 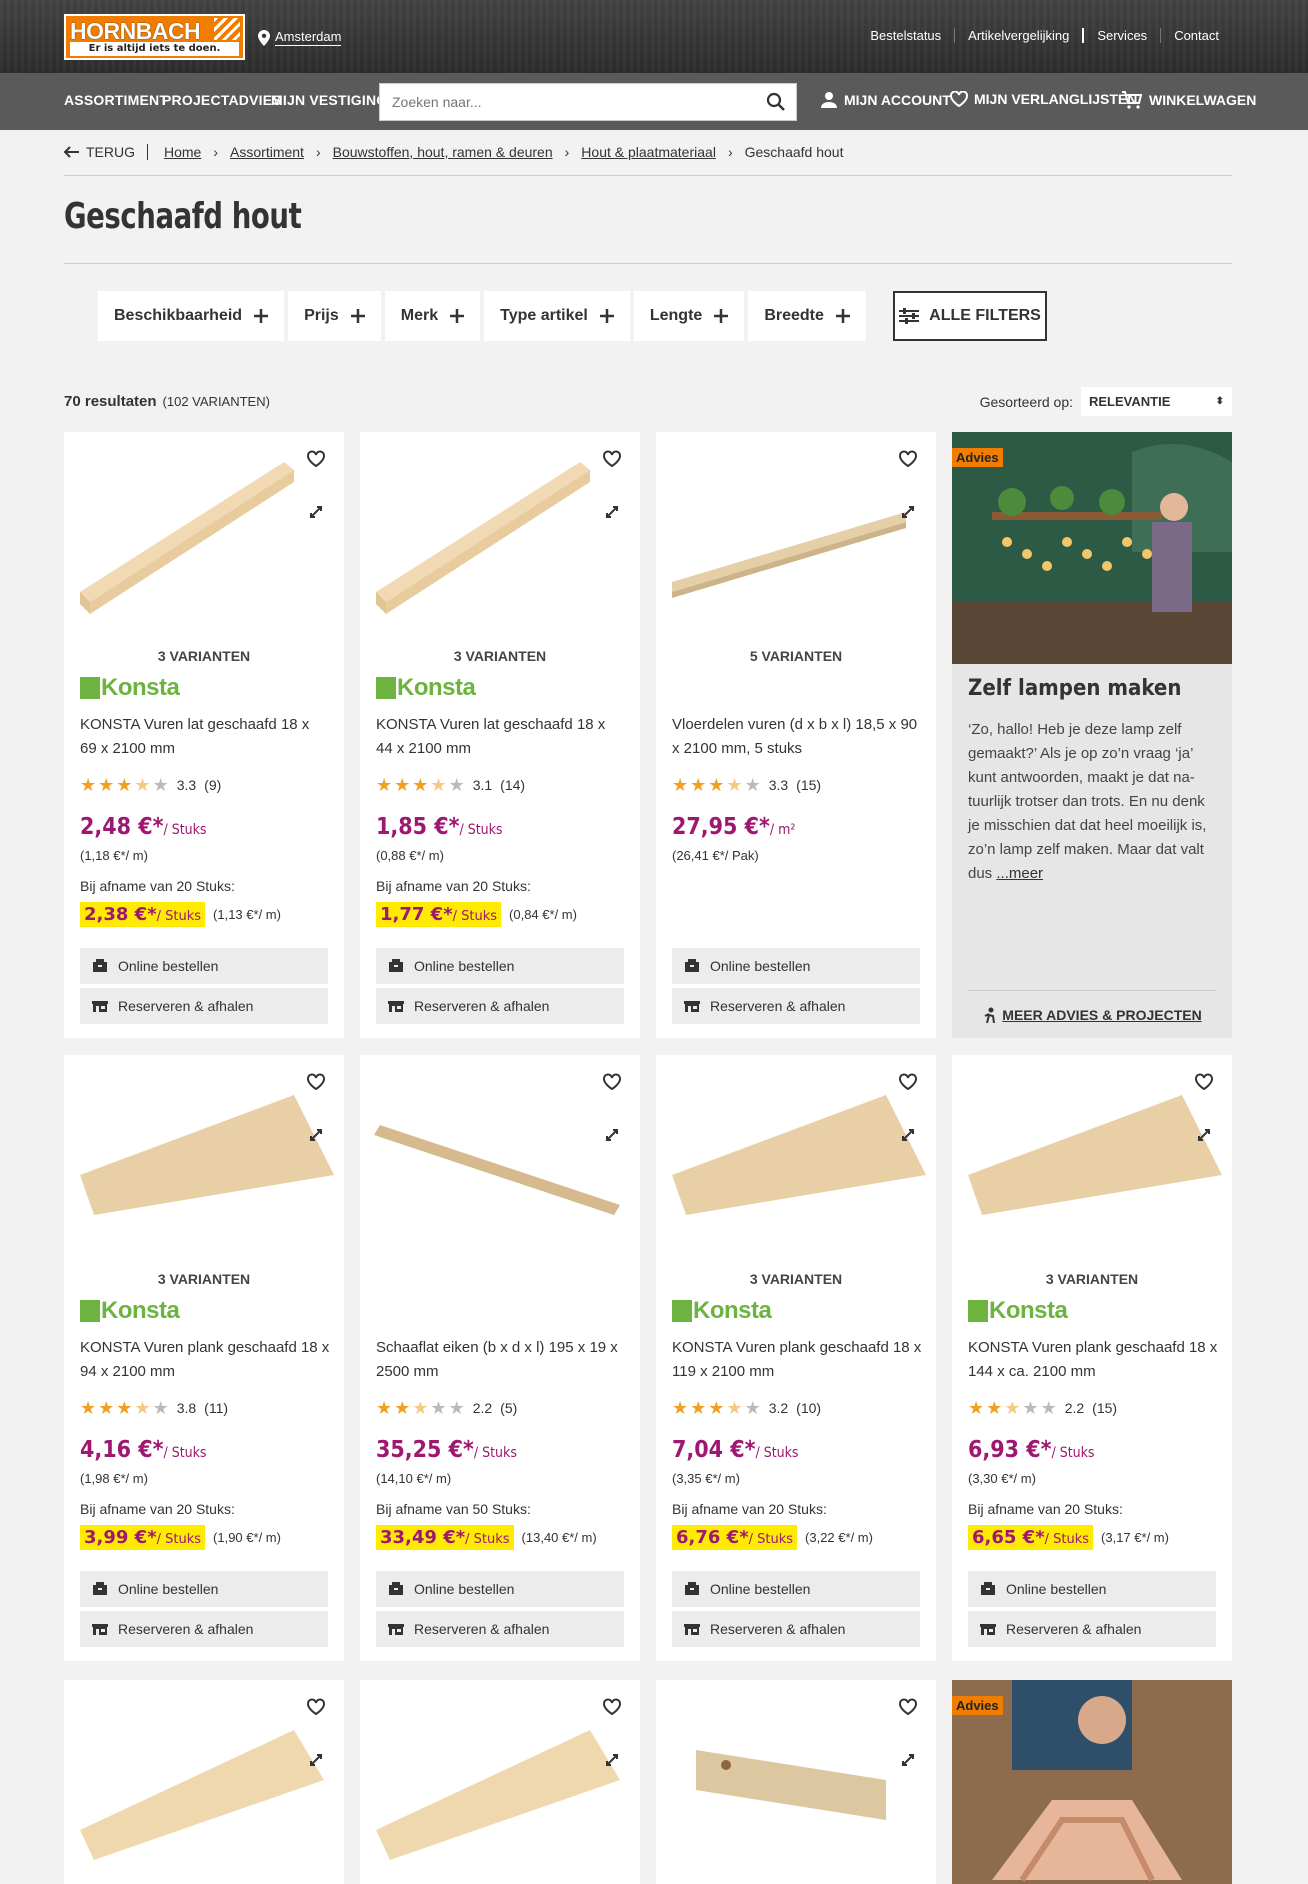 What do you see at coordinates (446, 1408) in the screenshot?
I see `product-rating: ★ ★ ★ ★ ★ 2.2 (5)` at bounding box center [446, 1408].